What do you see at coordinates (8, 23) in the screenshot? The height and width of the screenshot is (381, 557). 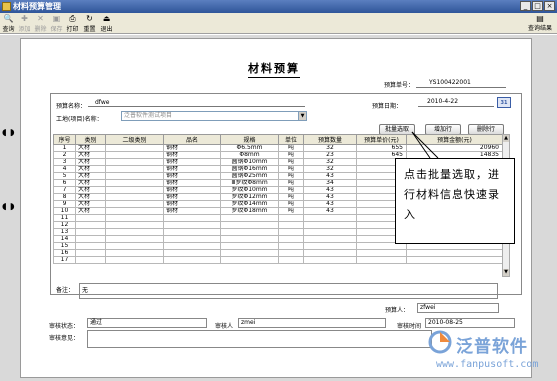 I see `toolbar-search-button: 🔍 查询` at bounding box center [8, 23].